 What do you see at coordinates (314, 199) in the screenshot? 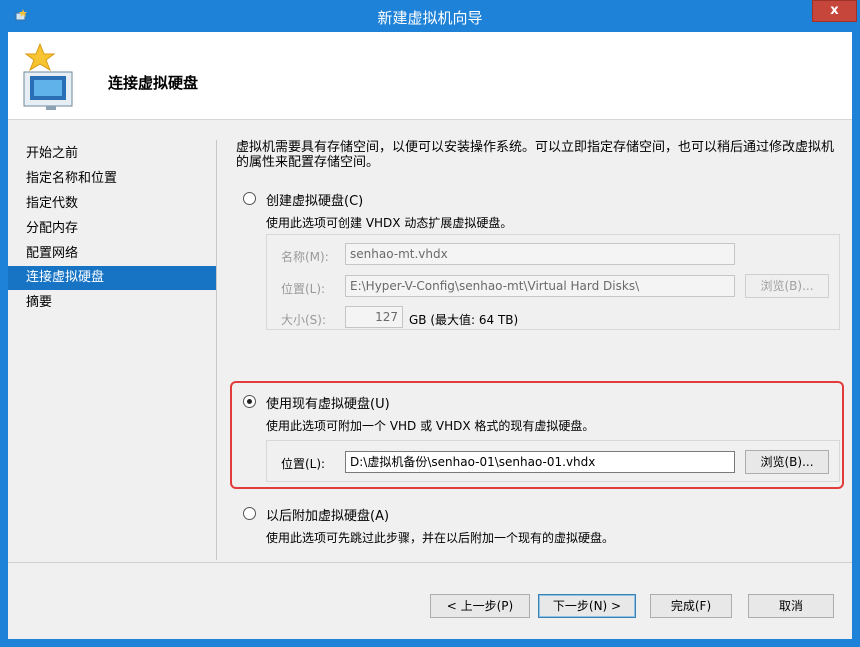
I see `create-vhd-label: 创建虚拟硬盘(C)` at bounding box center [314, 199].